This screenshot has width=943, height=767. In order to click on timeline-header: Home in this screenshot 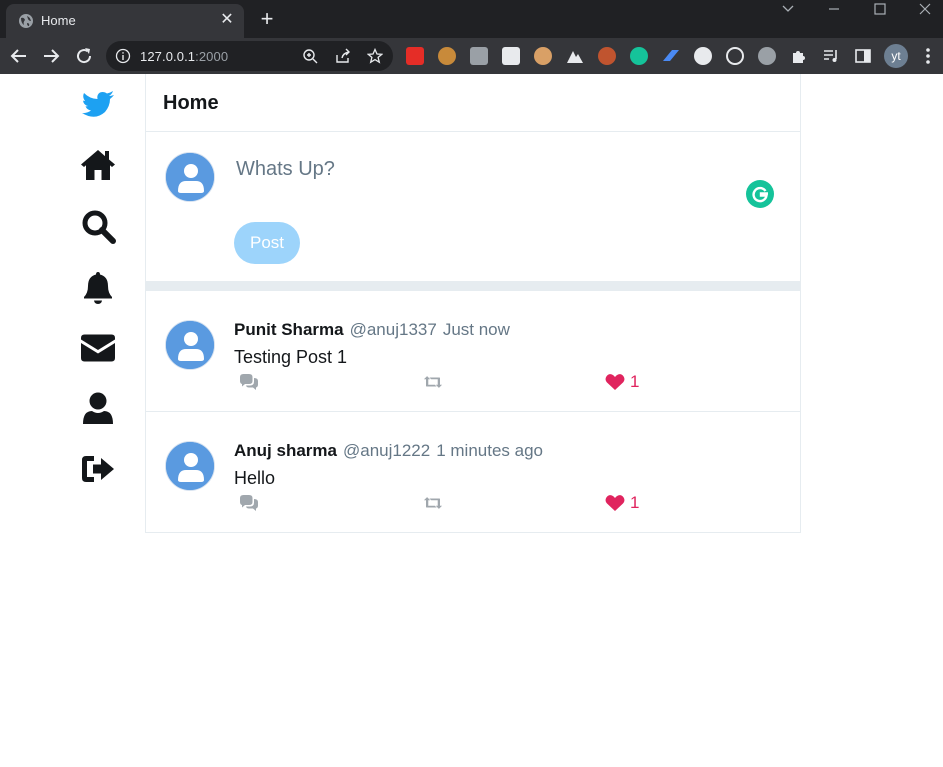, I will do `click(473, 103)`.